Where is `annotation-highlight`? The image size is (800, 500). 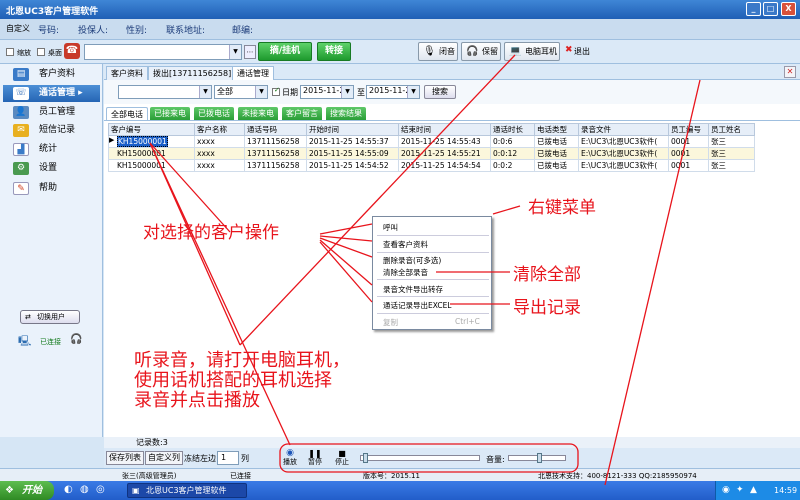 annotation-highlight is located at coordinates (429, 458).